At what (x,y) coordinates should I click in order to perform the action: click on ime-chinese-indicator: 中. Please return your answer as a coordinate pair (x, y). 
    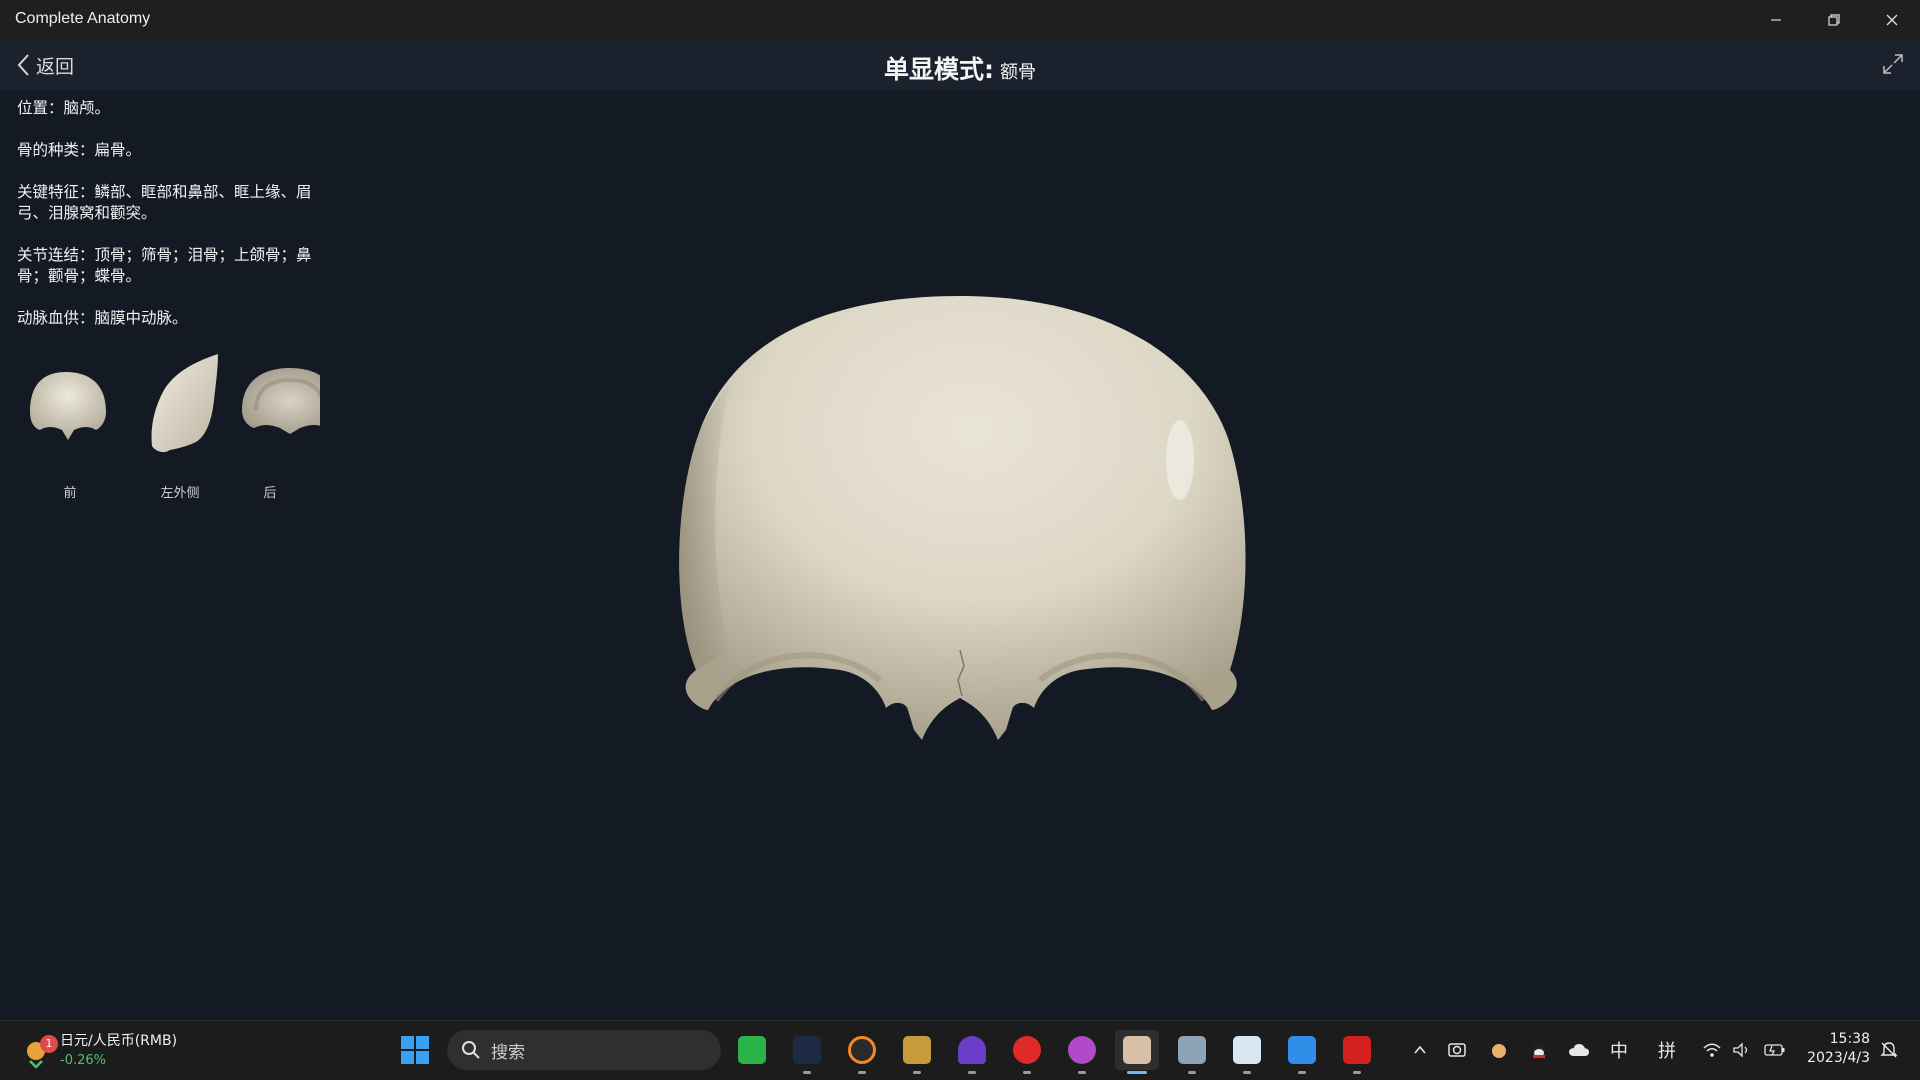
    Looking at the image, I should click on (1619, 1050).